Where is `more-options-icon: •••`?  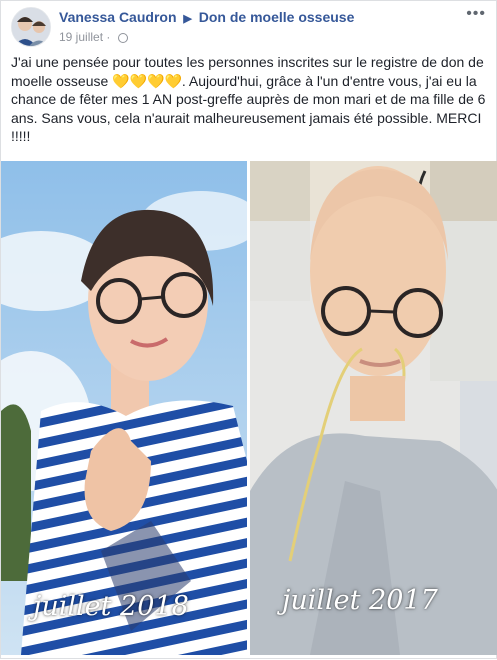
more-options-icon: ••• is located at coordinates (476, 14).